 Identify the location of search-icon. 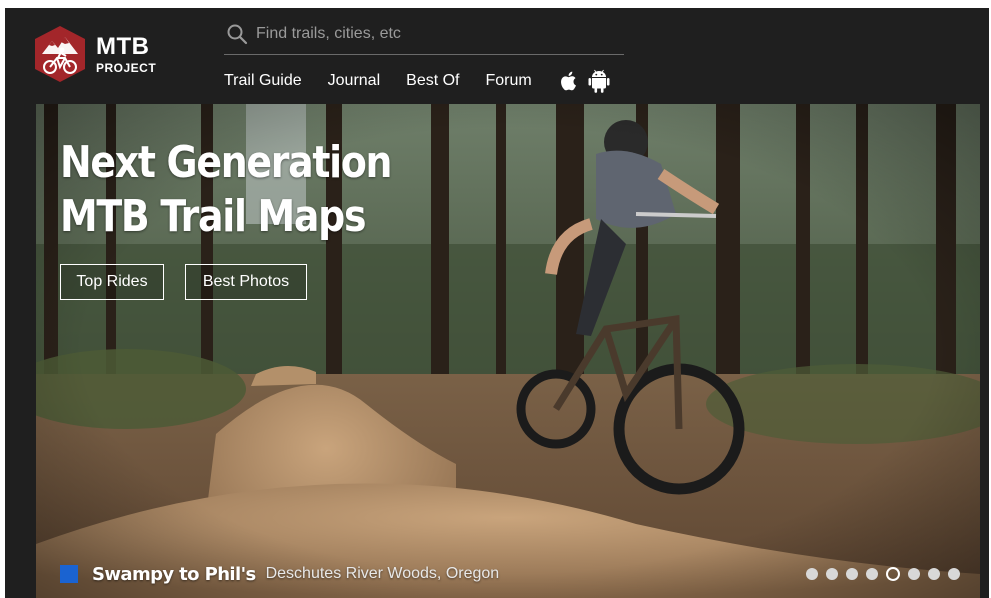
(237, 34).